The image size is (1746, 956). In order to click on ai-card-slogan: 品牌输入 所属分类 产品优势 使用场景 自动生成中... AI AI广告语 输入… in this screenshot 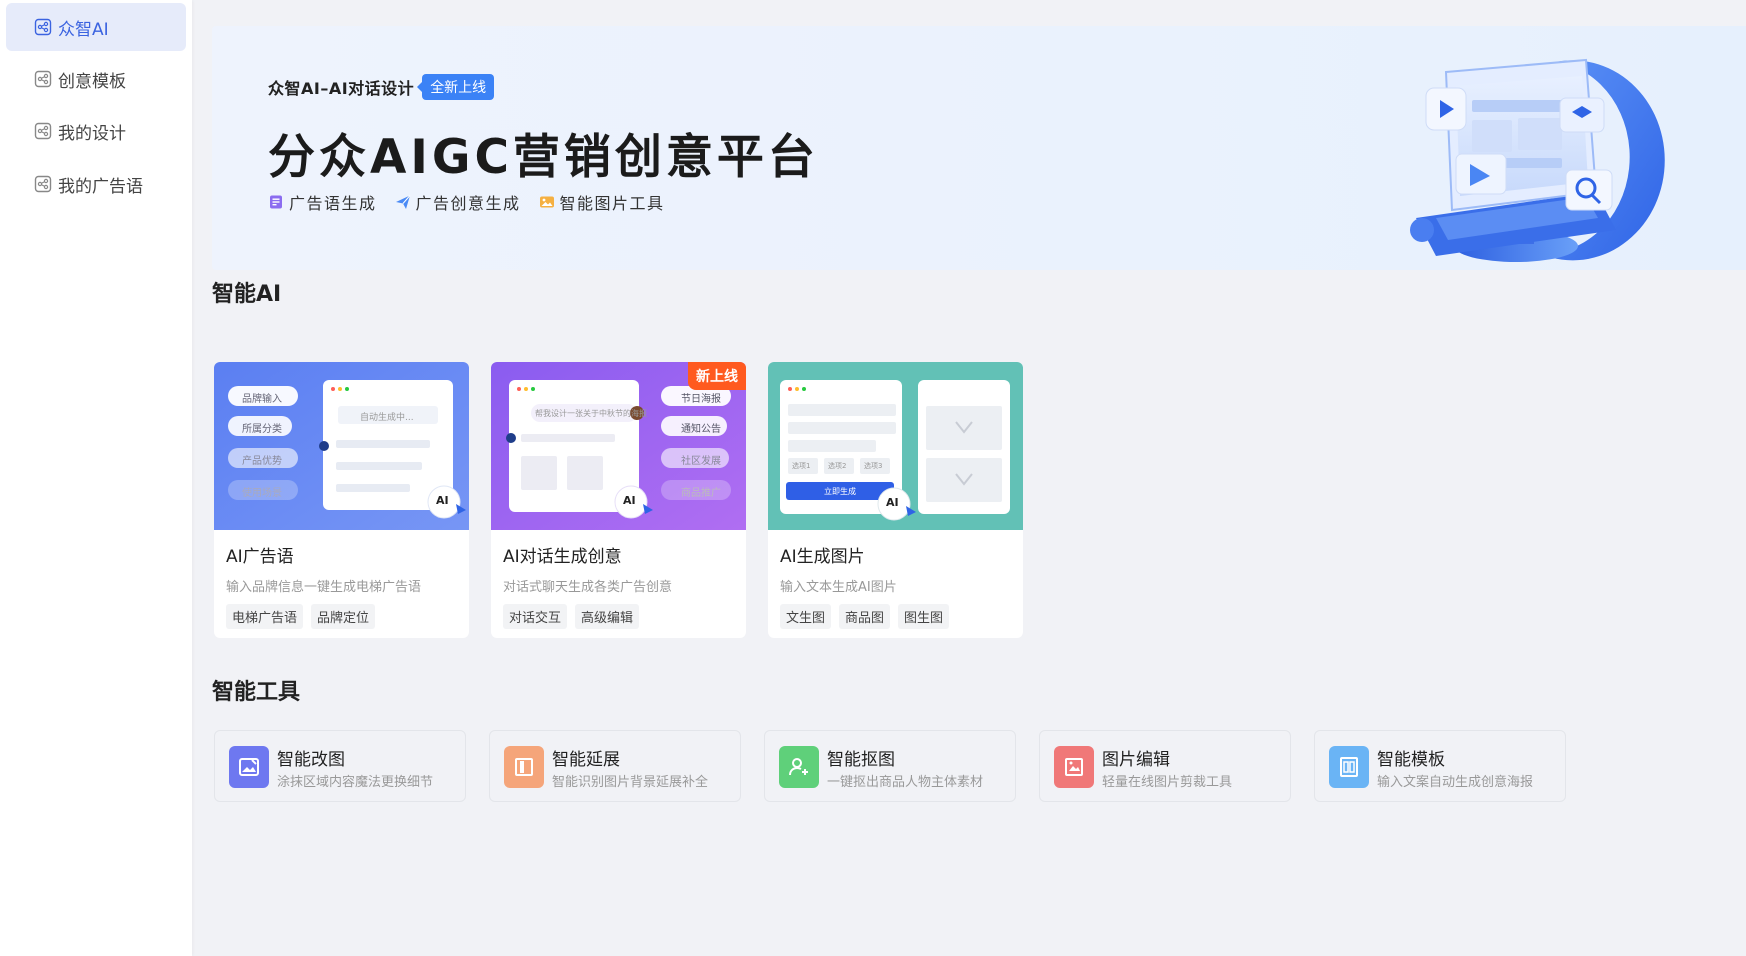, I will do `click(341, 500)`.